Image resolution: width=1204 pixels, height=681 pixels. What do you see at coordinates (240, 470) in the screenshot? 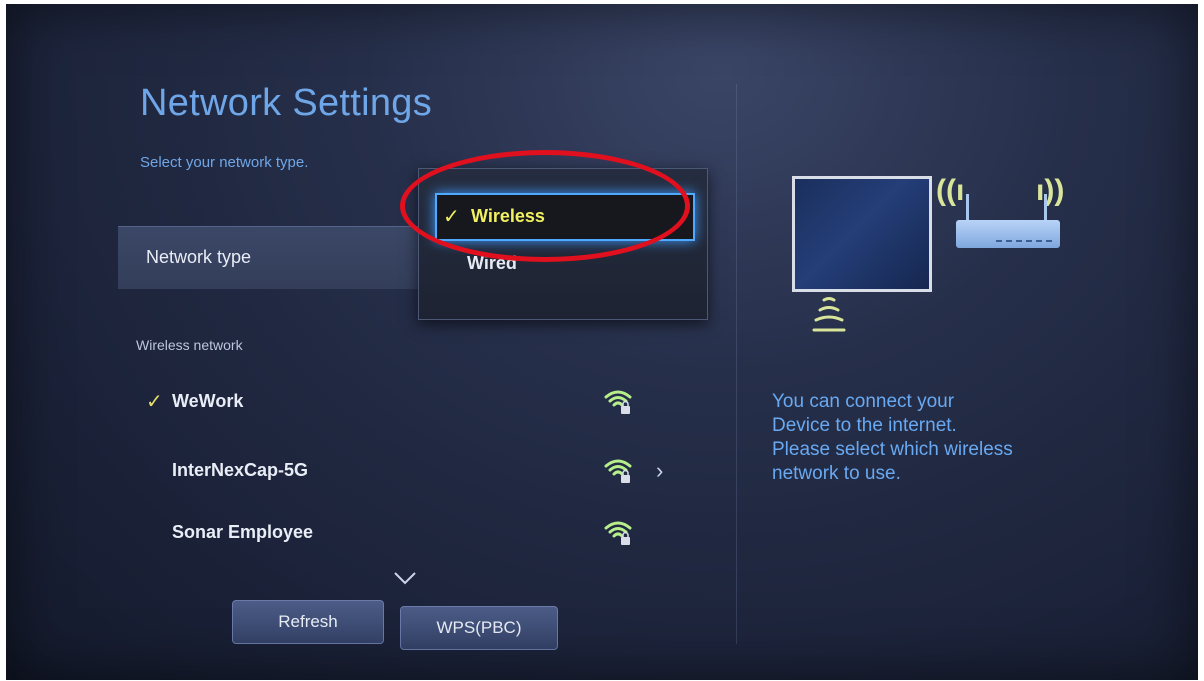
I see `network-name: InterNexCap-5G` at bounding box center [240, 470].